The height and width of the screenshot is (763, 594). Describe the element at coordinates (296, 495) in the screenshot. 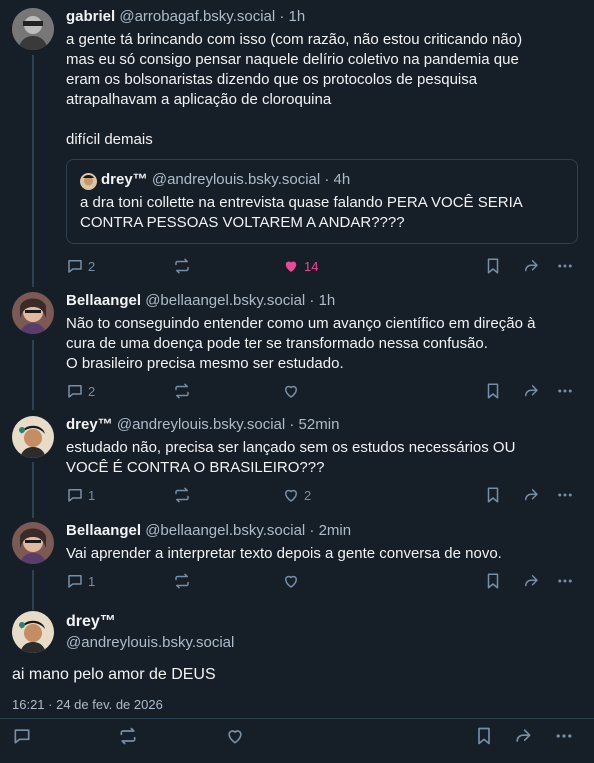

I see `like-button: 2` at that location.